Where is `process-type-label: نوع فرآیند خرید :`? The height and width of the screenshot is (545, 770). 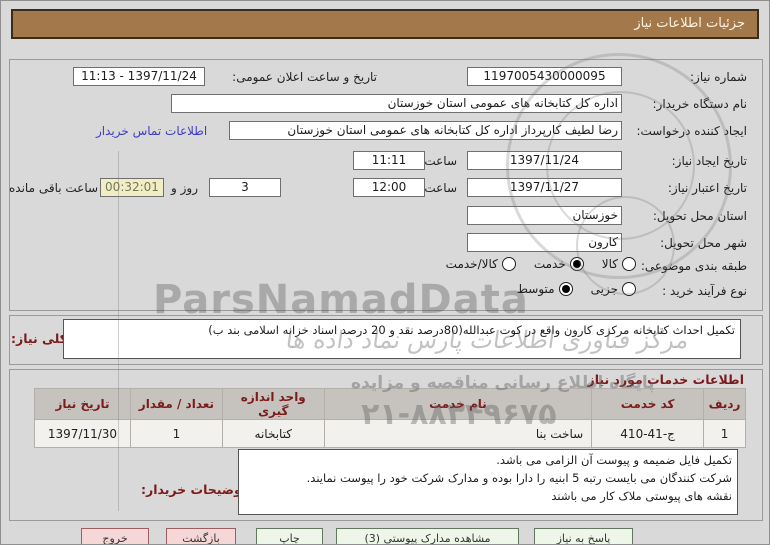 process-type-label: نوع فرآیند خرید : is located at coordinates (704, 291).